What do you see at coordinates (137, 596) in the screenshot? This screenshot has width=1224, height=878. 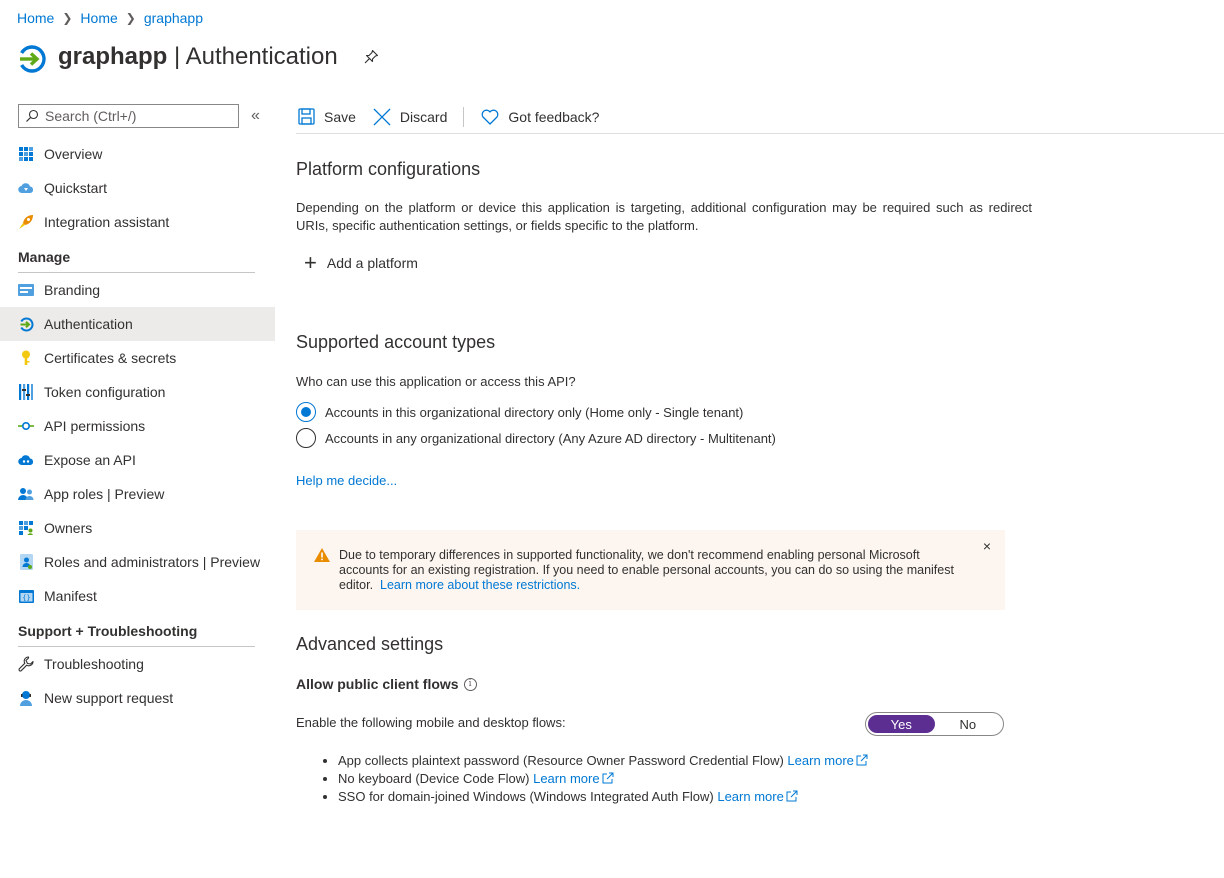 I see `sidebar-item-manifest: {} Manifest` at bounding box center [137, 596].